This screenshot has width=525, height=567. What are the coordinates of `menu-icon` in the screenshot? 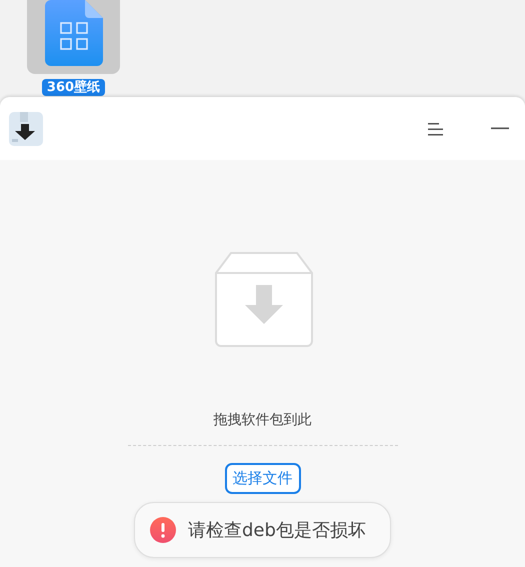 It's located at (436, 129).